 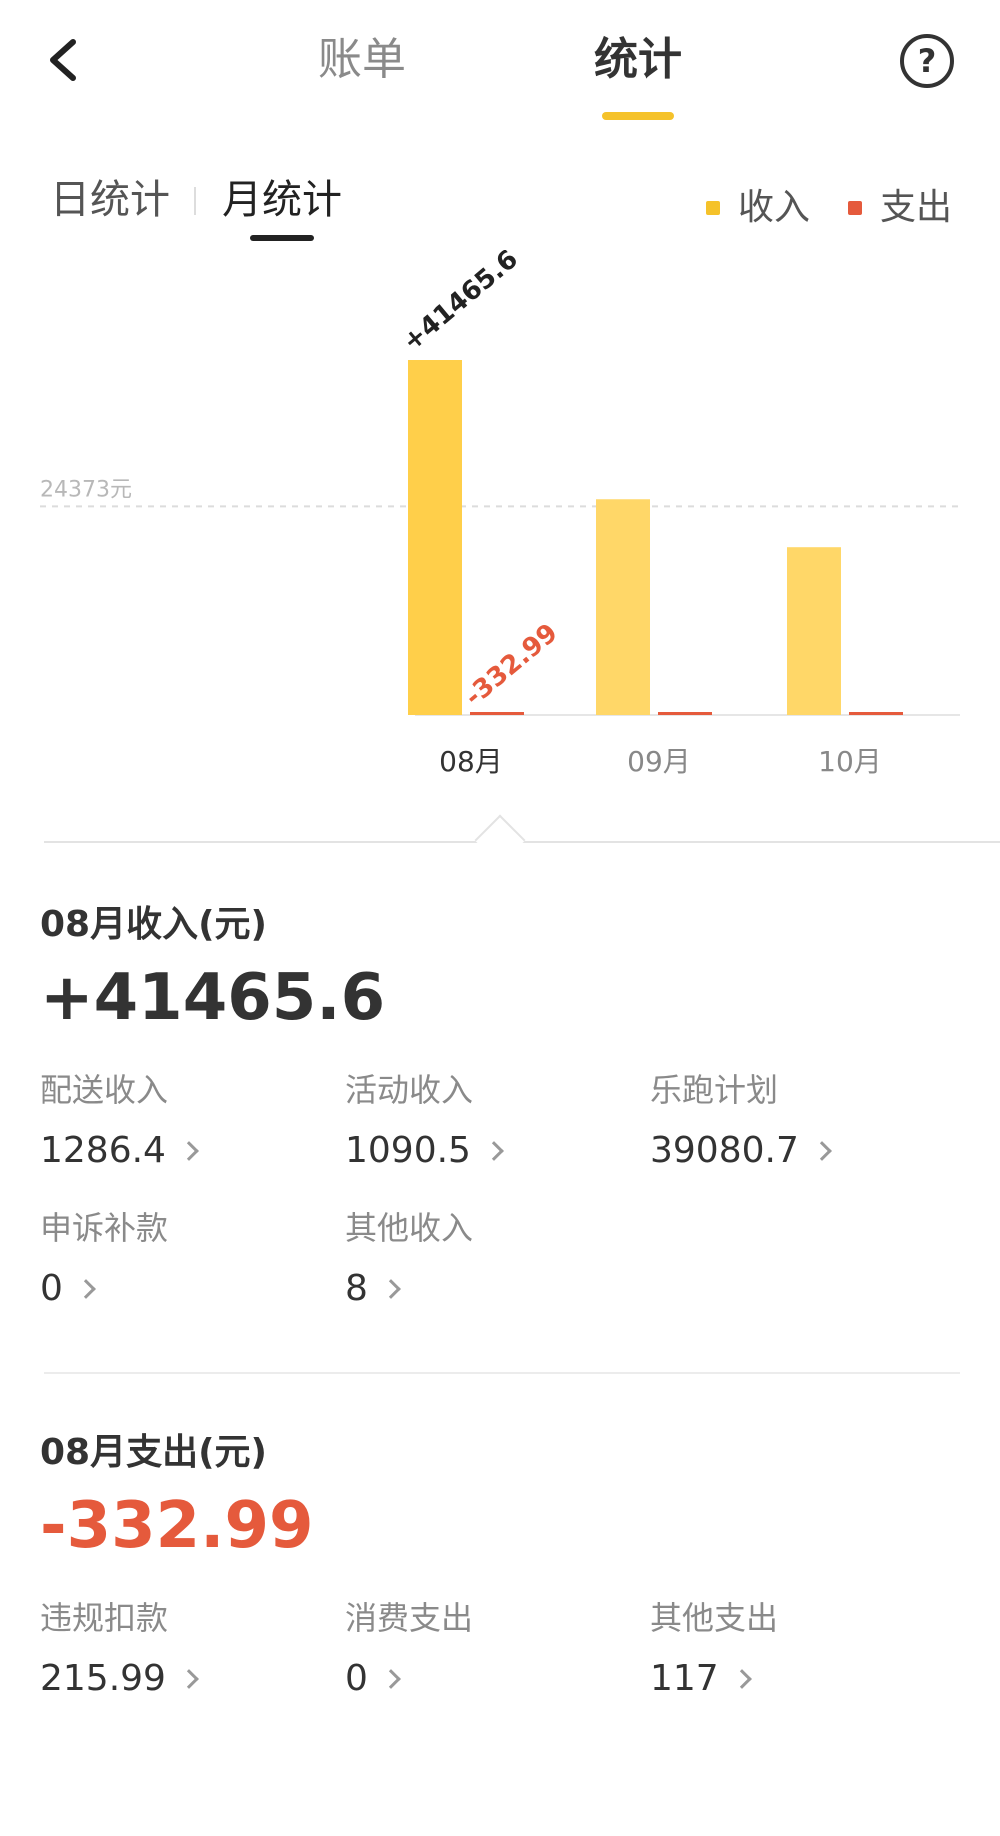 I want to click on reference-line-label: 24373元, so click(x=86, y=489).